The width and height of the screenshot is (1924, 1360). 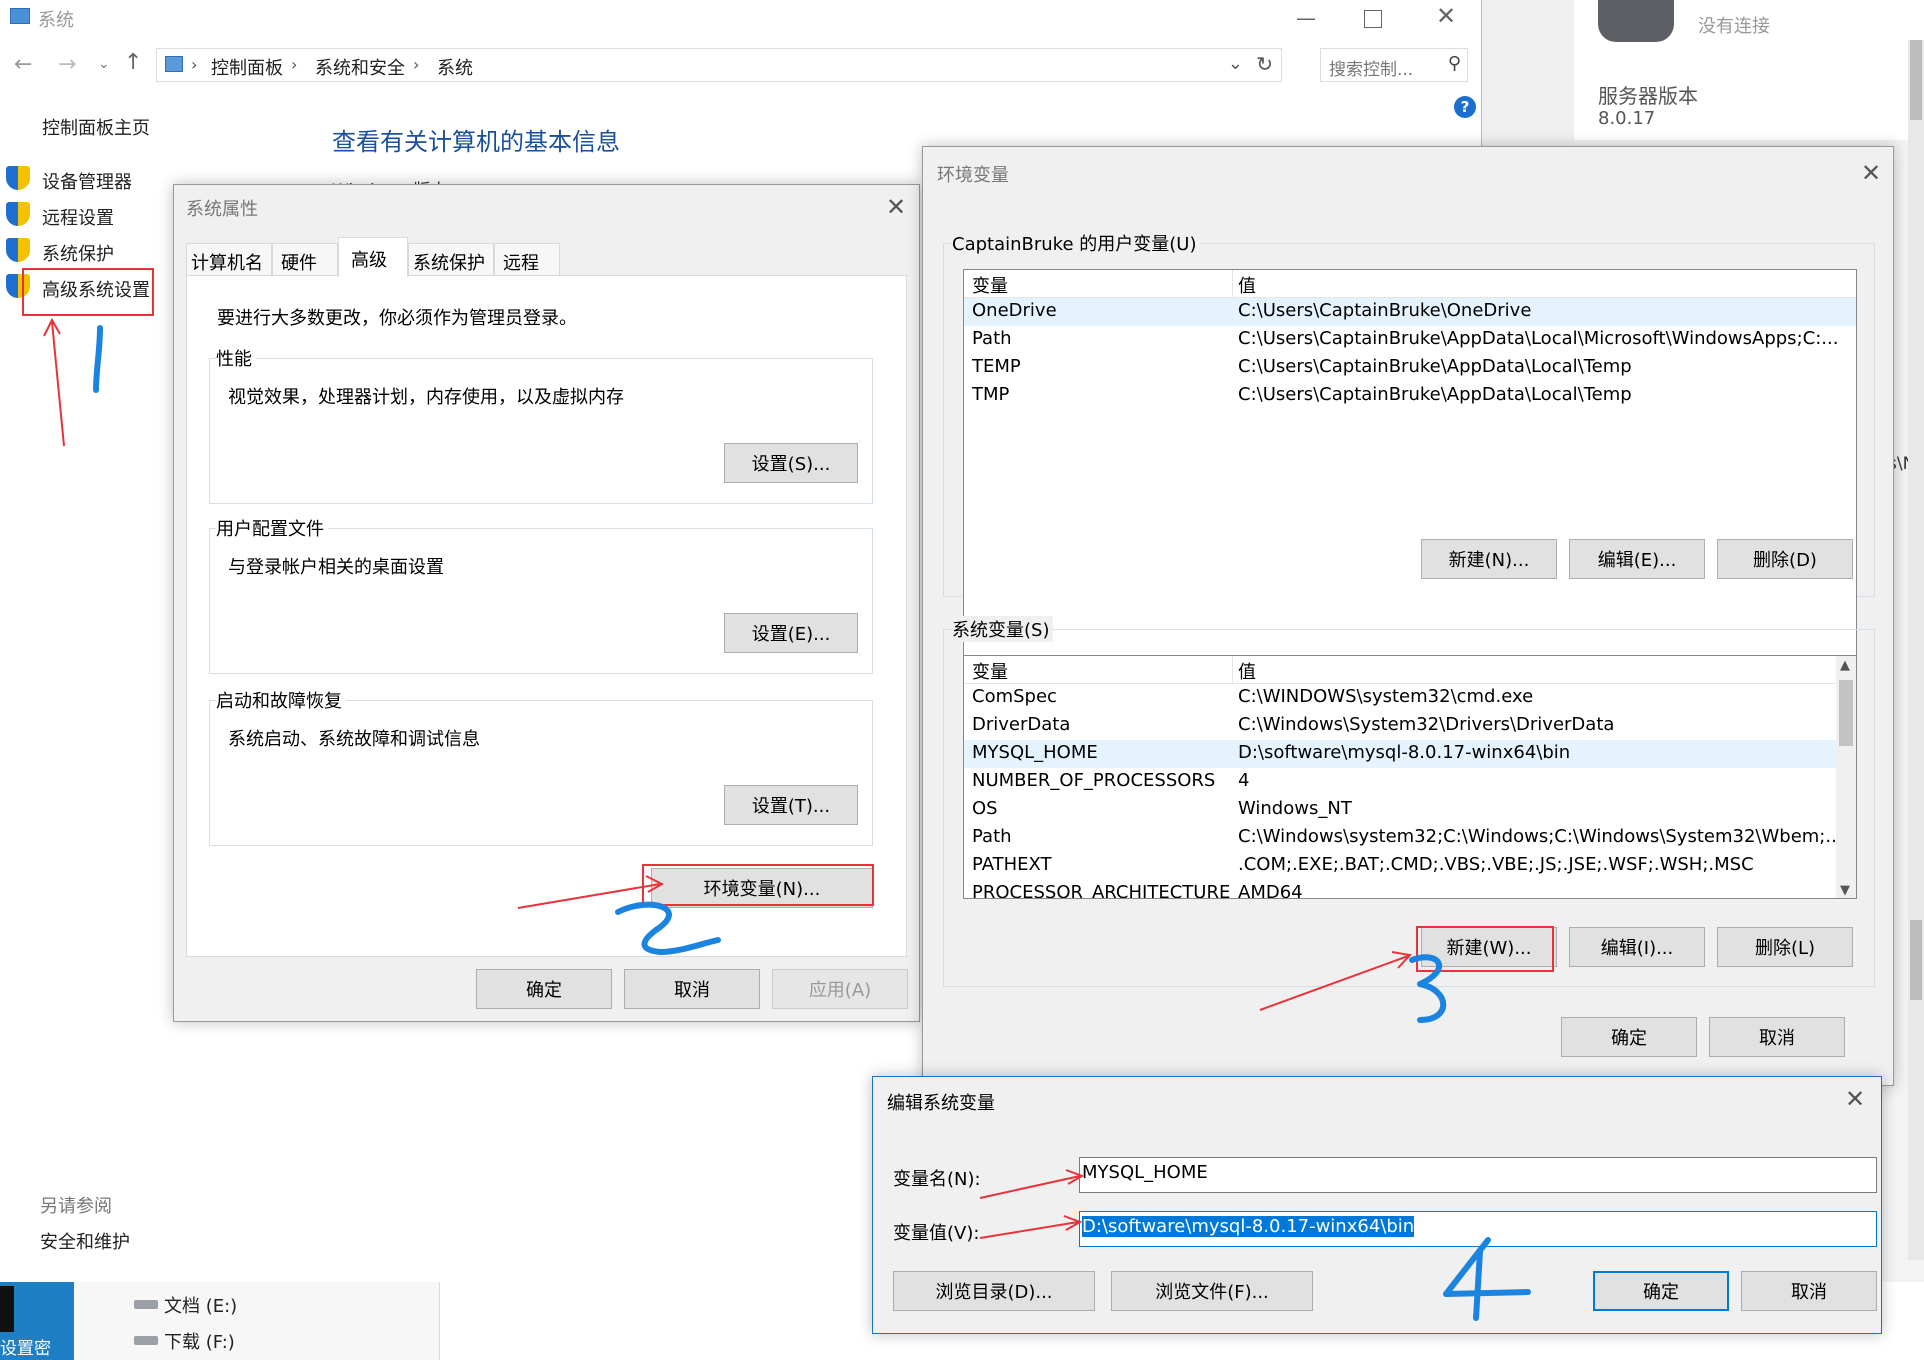 What do you see at coordinates (369, 260) in the screenshot?
I see `tab-label: 高级` at bounding box center [369, 260].